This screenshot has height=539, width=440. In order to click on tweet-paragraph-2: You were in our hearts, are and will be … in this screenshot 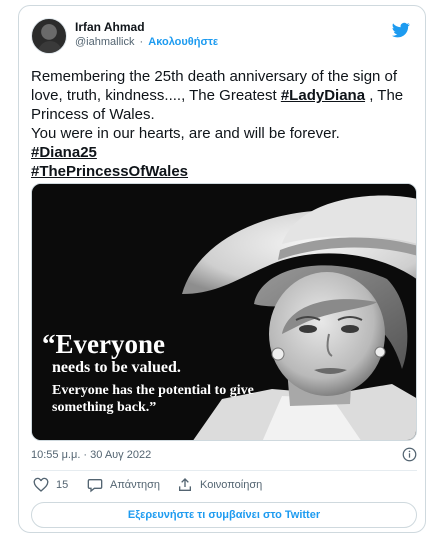, I will do `click(185, 133)`.